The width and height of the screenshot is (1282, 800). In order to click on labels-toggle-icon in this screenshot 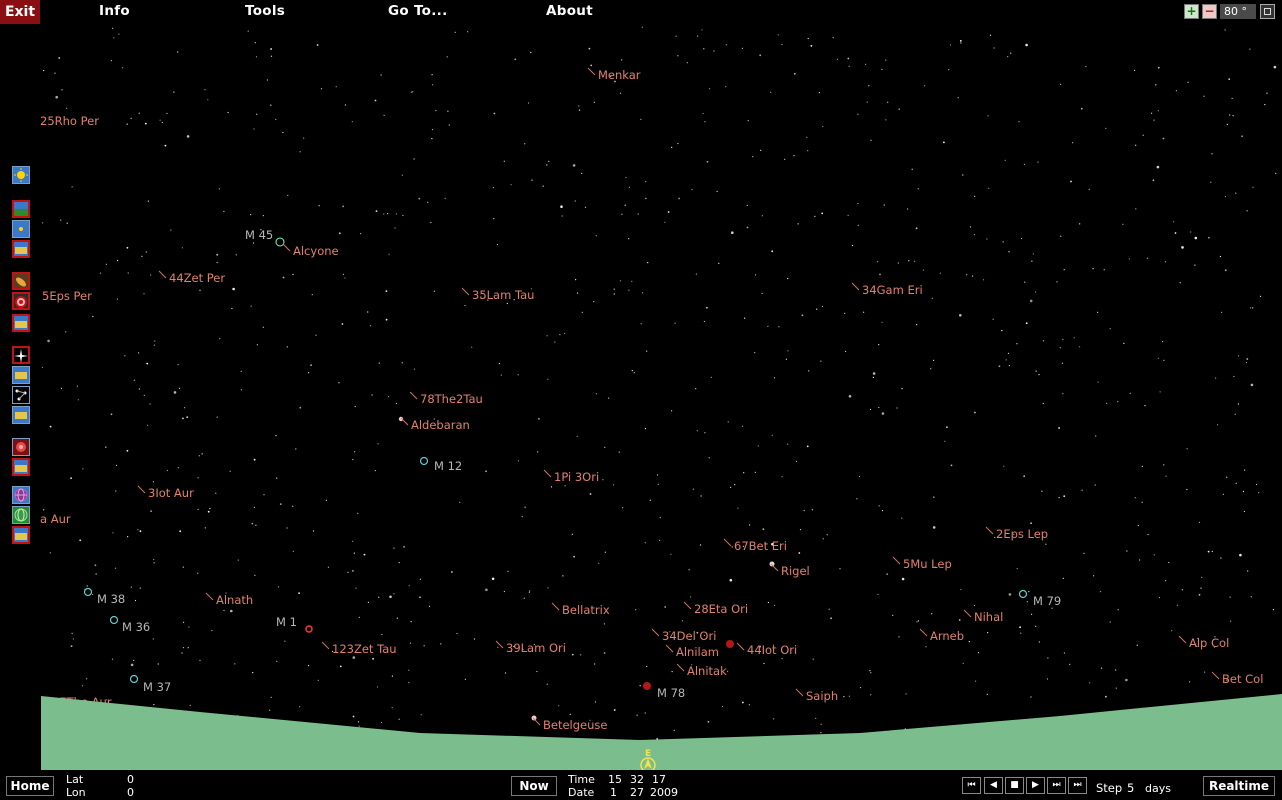, I will do `click(21, 249)`.